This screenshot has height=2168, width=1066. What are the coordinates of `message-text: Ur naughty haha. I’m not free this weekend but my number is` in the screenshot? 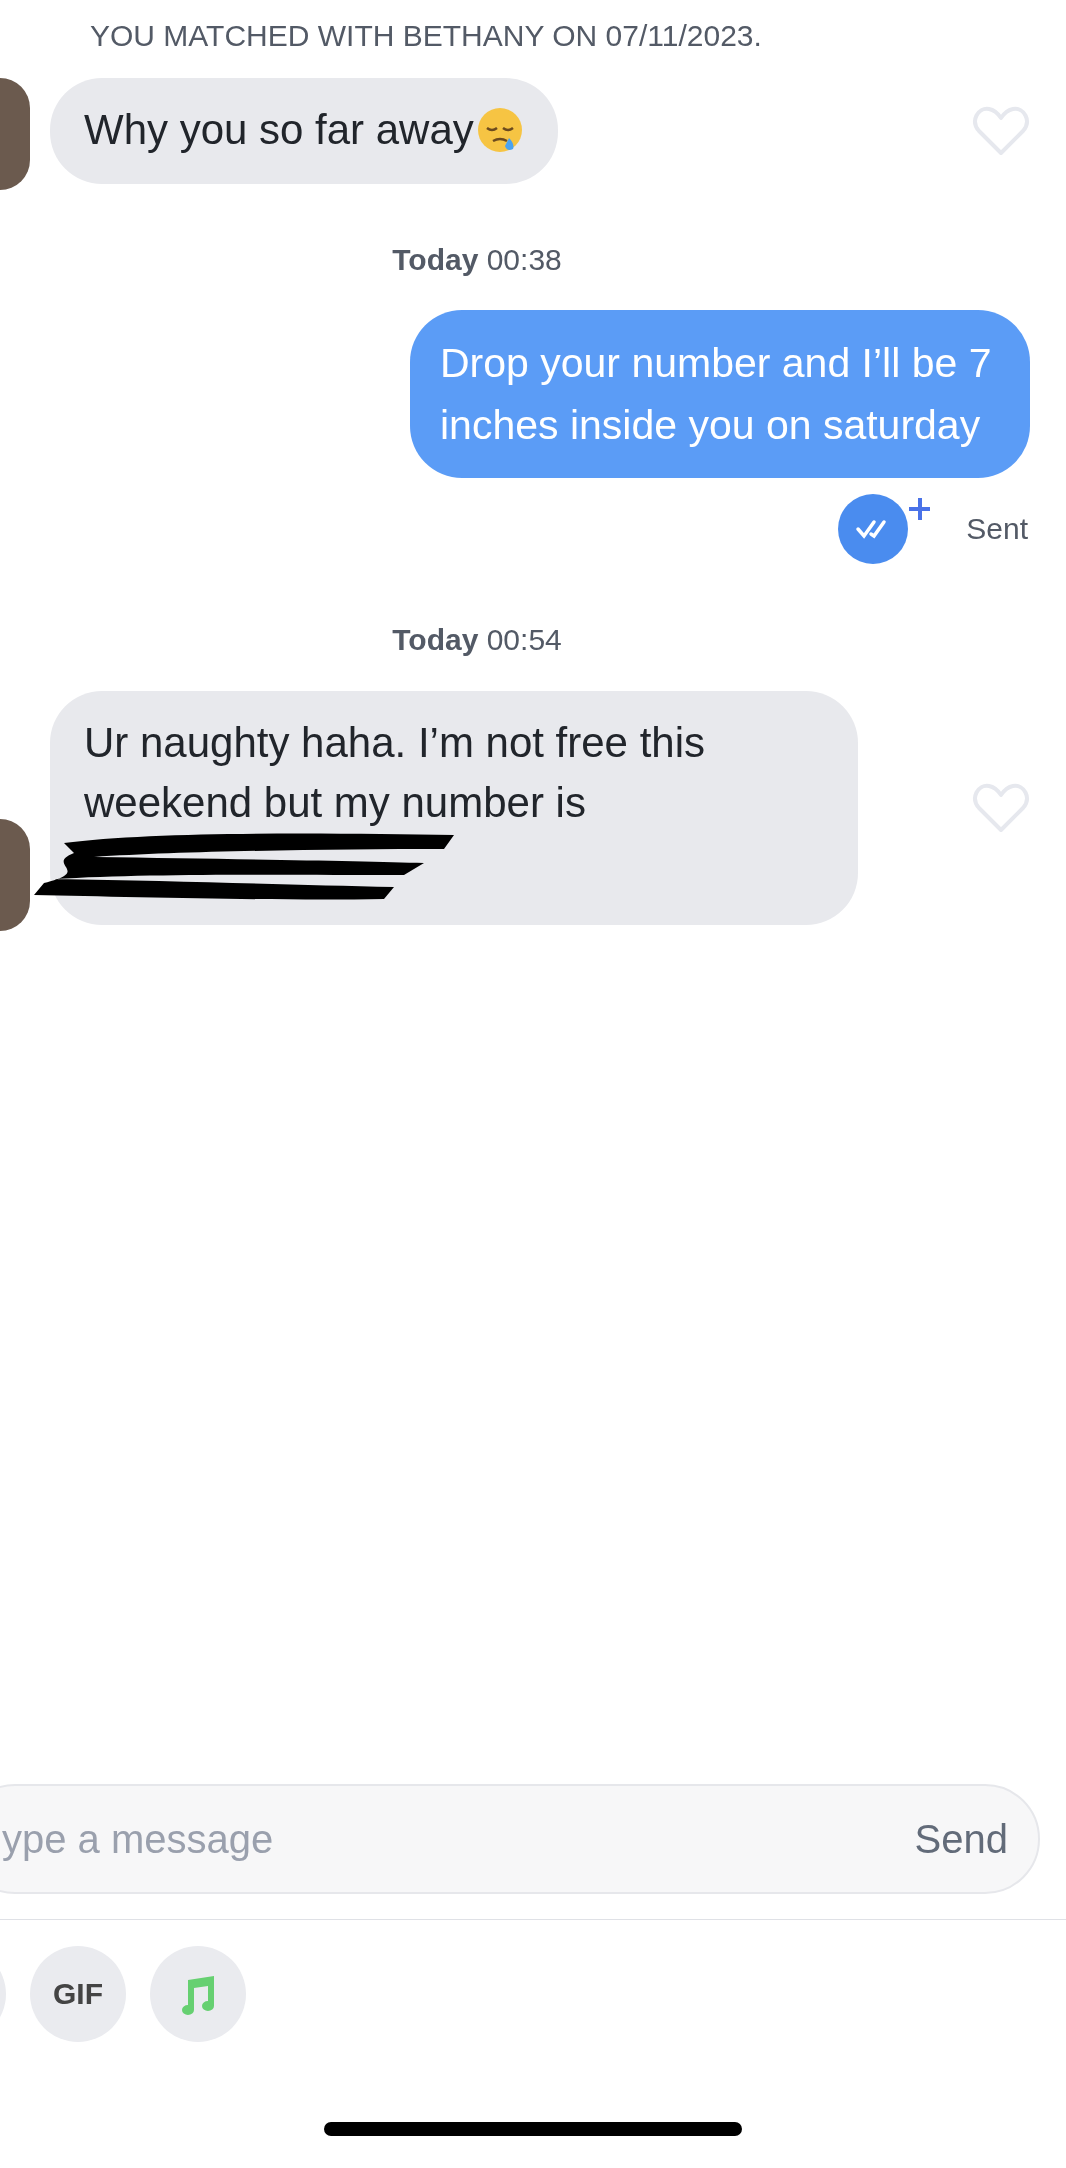 It's located at (395, 773).